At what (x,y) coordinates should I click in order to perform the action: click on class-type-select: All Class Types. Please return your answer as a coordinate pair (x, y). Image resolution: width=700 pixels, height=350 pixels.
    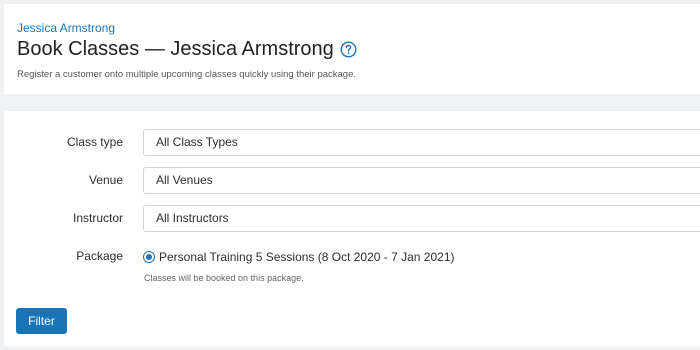
    Looking at the image, I should click on (421, 142).